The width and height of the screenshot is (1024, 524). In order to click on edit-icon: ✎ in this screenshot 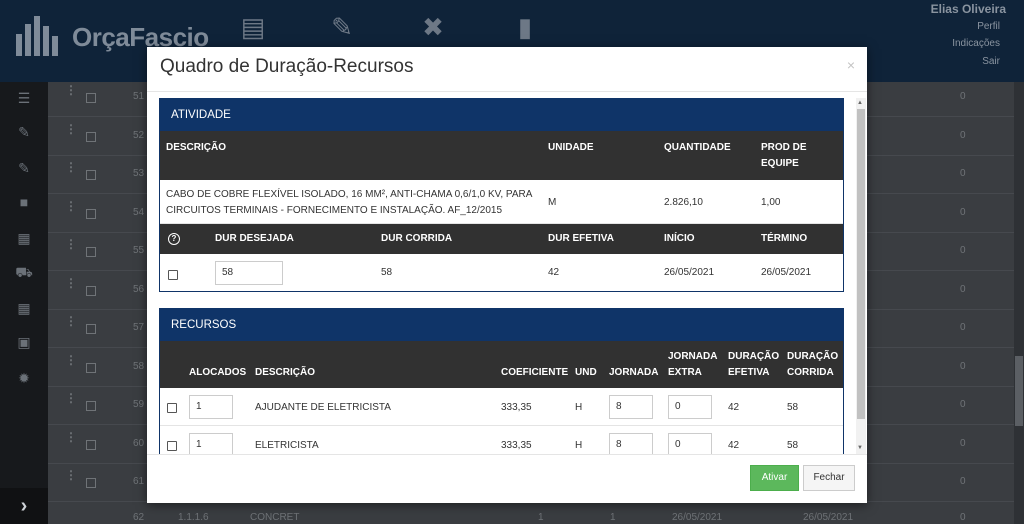, I will do `click(342, 27)`.